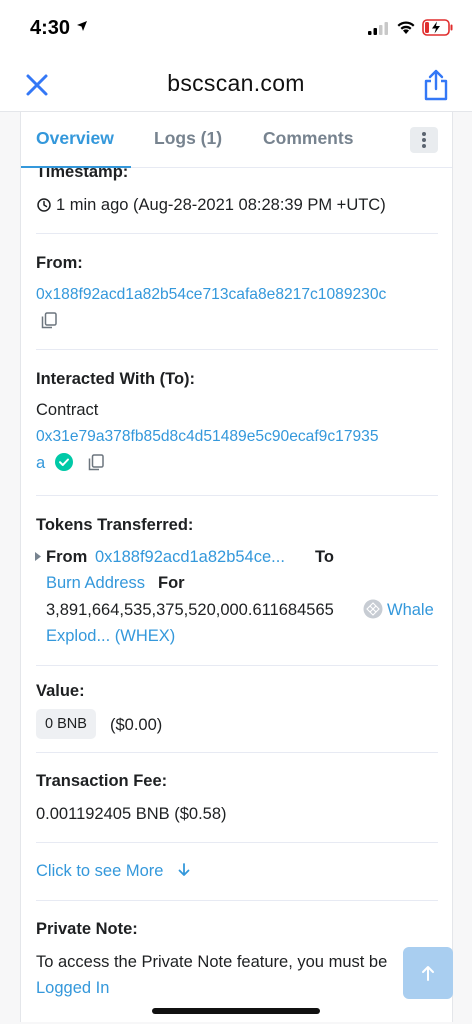 This screenshot has width=472, height=1024. What do you see at coordinates (237, 988) in the screenshot?
I see `logged-in-link: Logged In` at bounding box center [237, 988].